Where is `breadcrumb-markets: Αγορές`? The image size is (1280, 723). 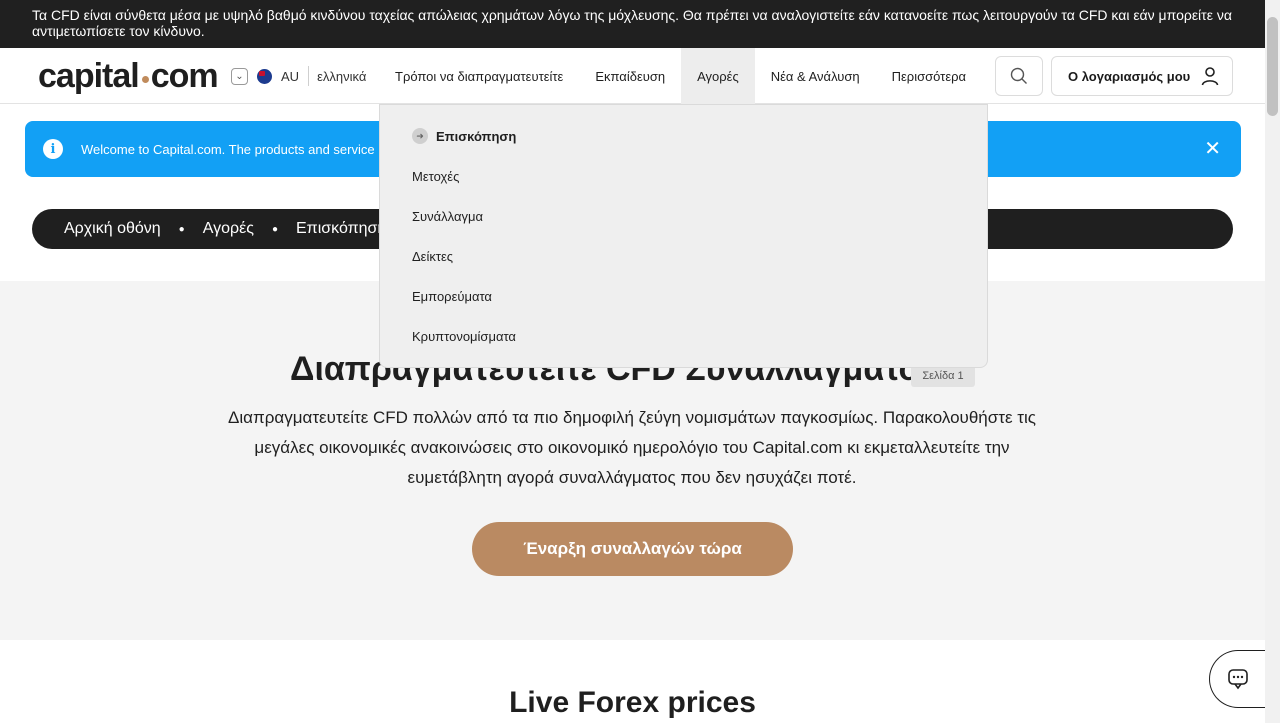 breadcrumb-markets: Αγορές is located at coordinates (228, 229).